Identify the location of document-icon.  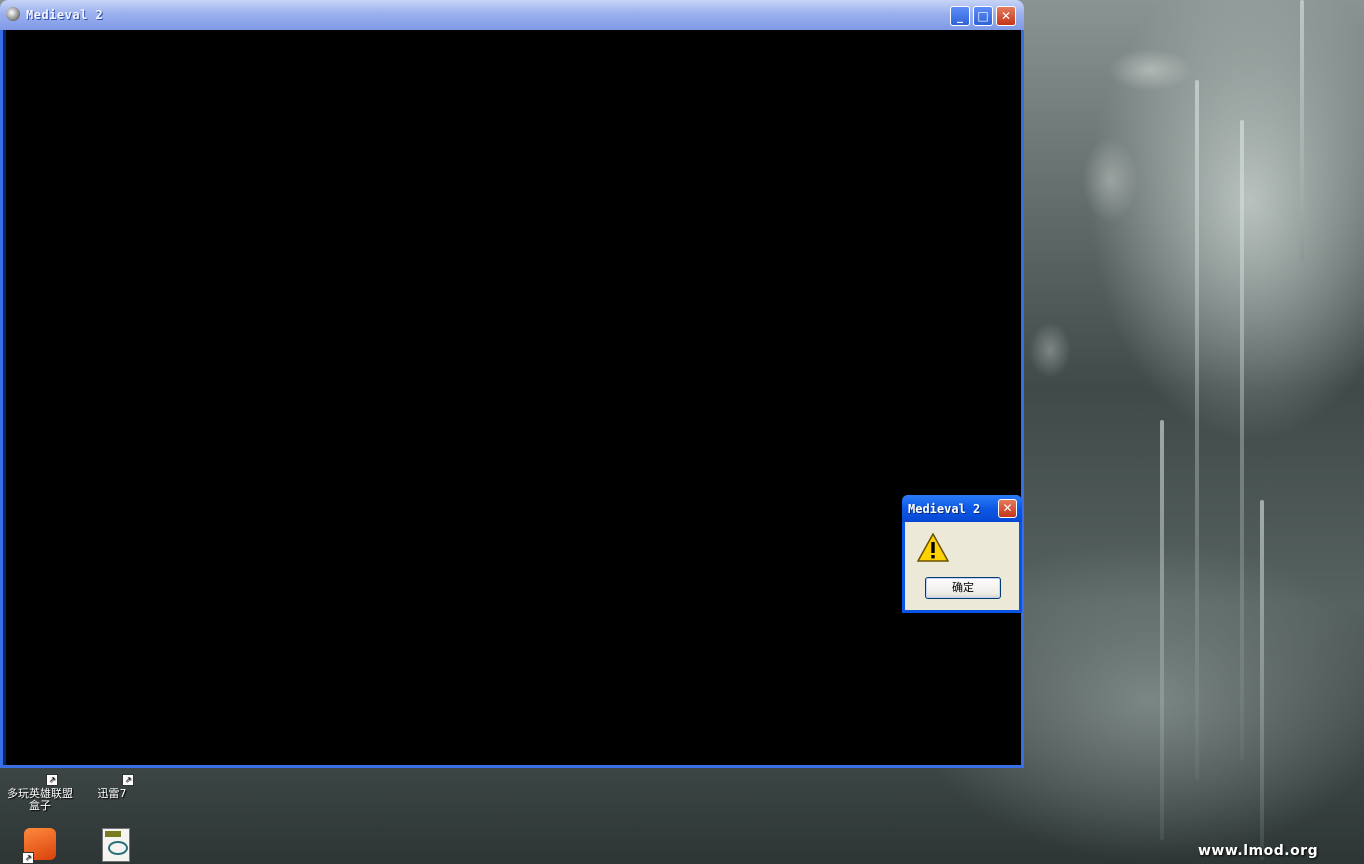
(116, 845).